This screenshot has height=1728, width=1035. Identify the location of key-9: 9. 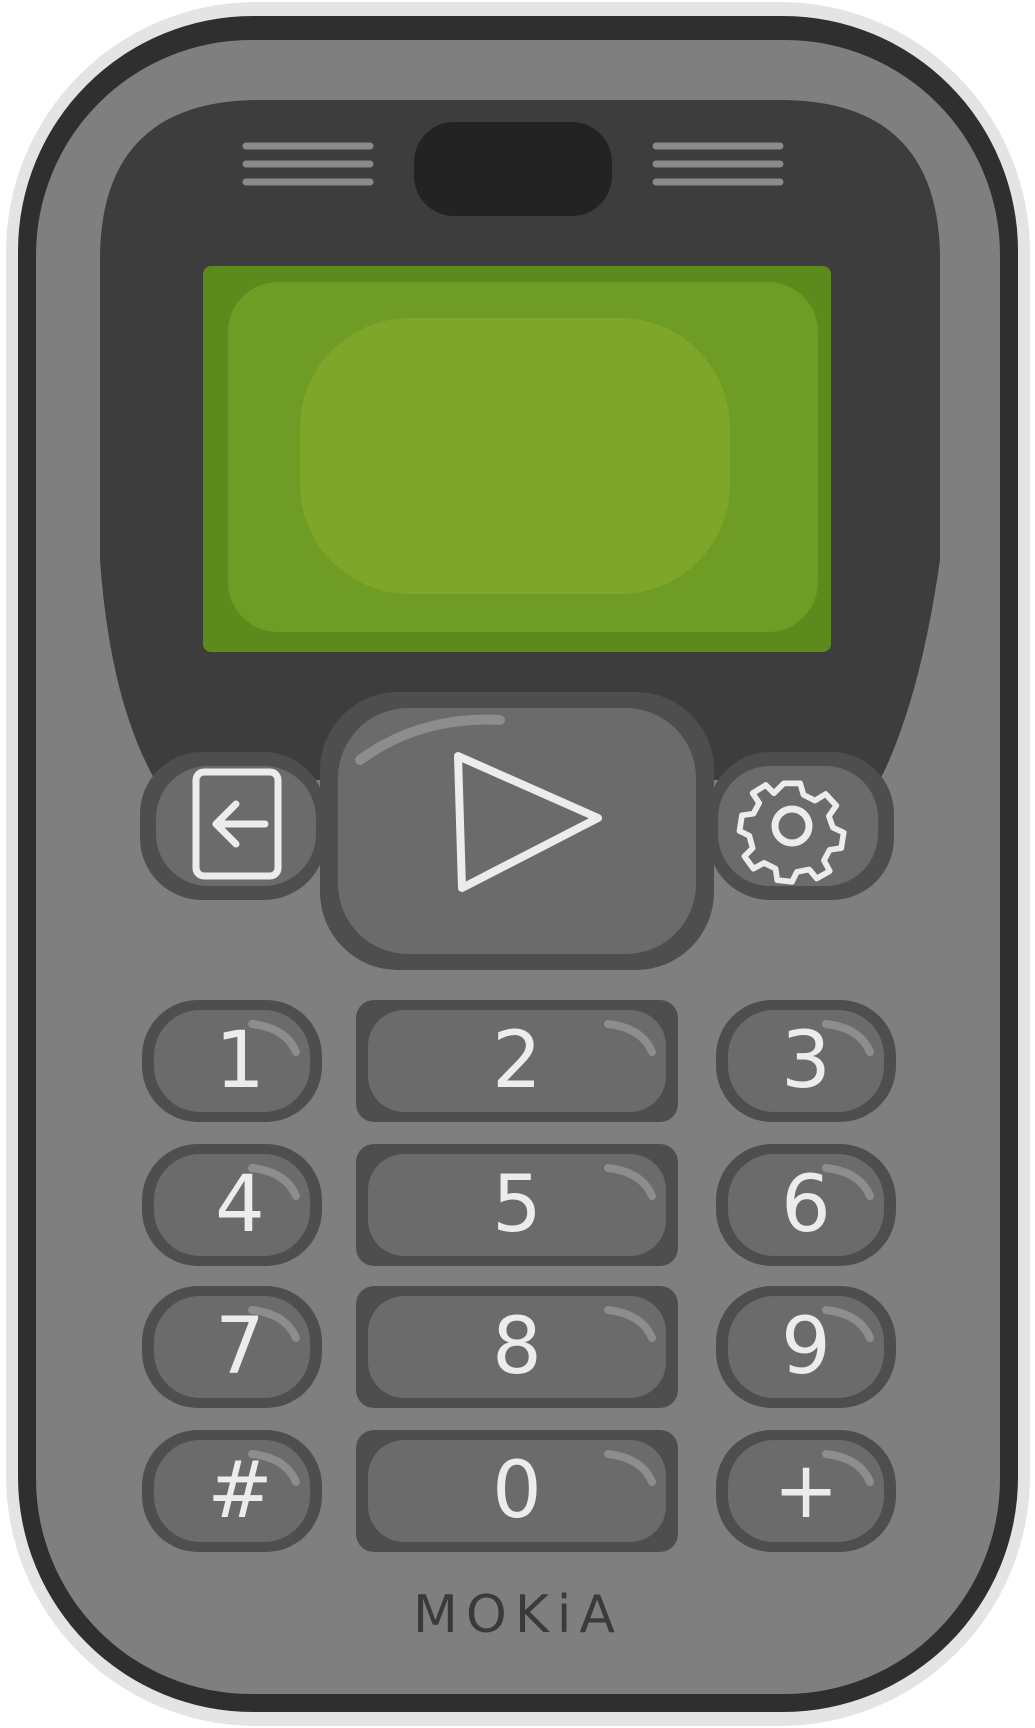
(806, 1347).